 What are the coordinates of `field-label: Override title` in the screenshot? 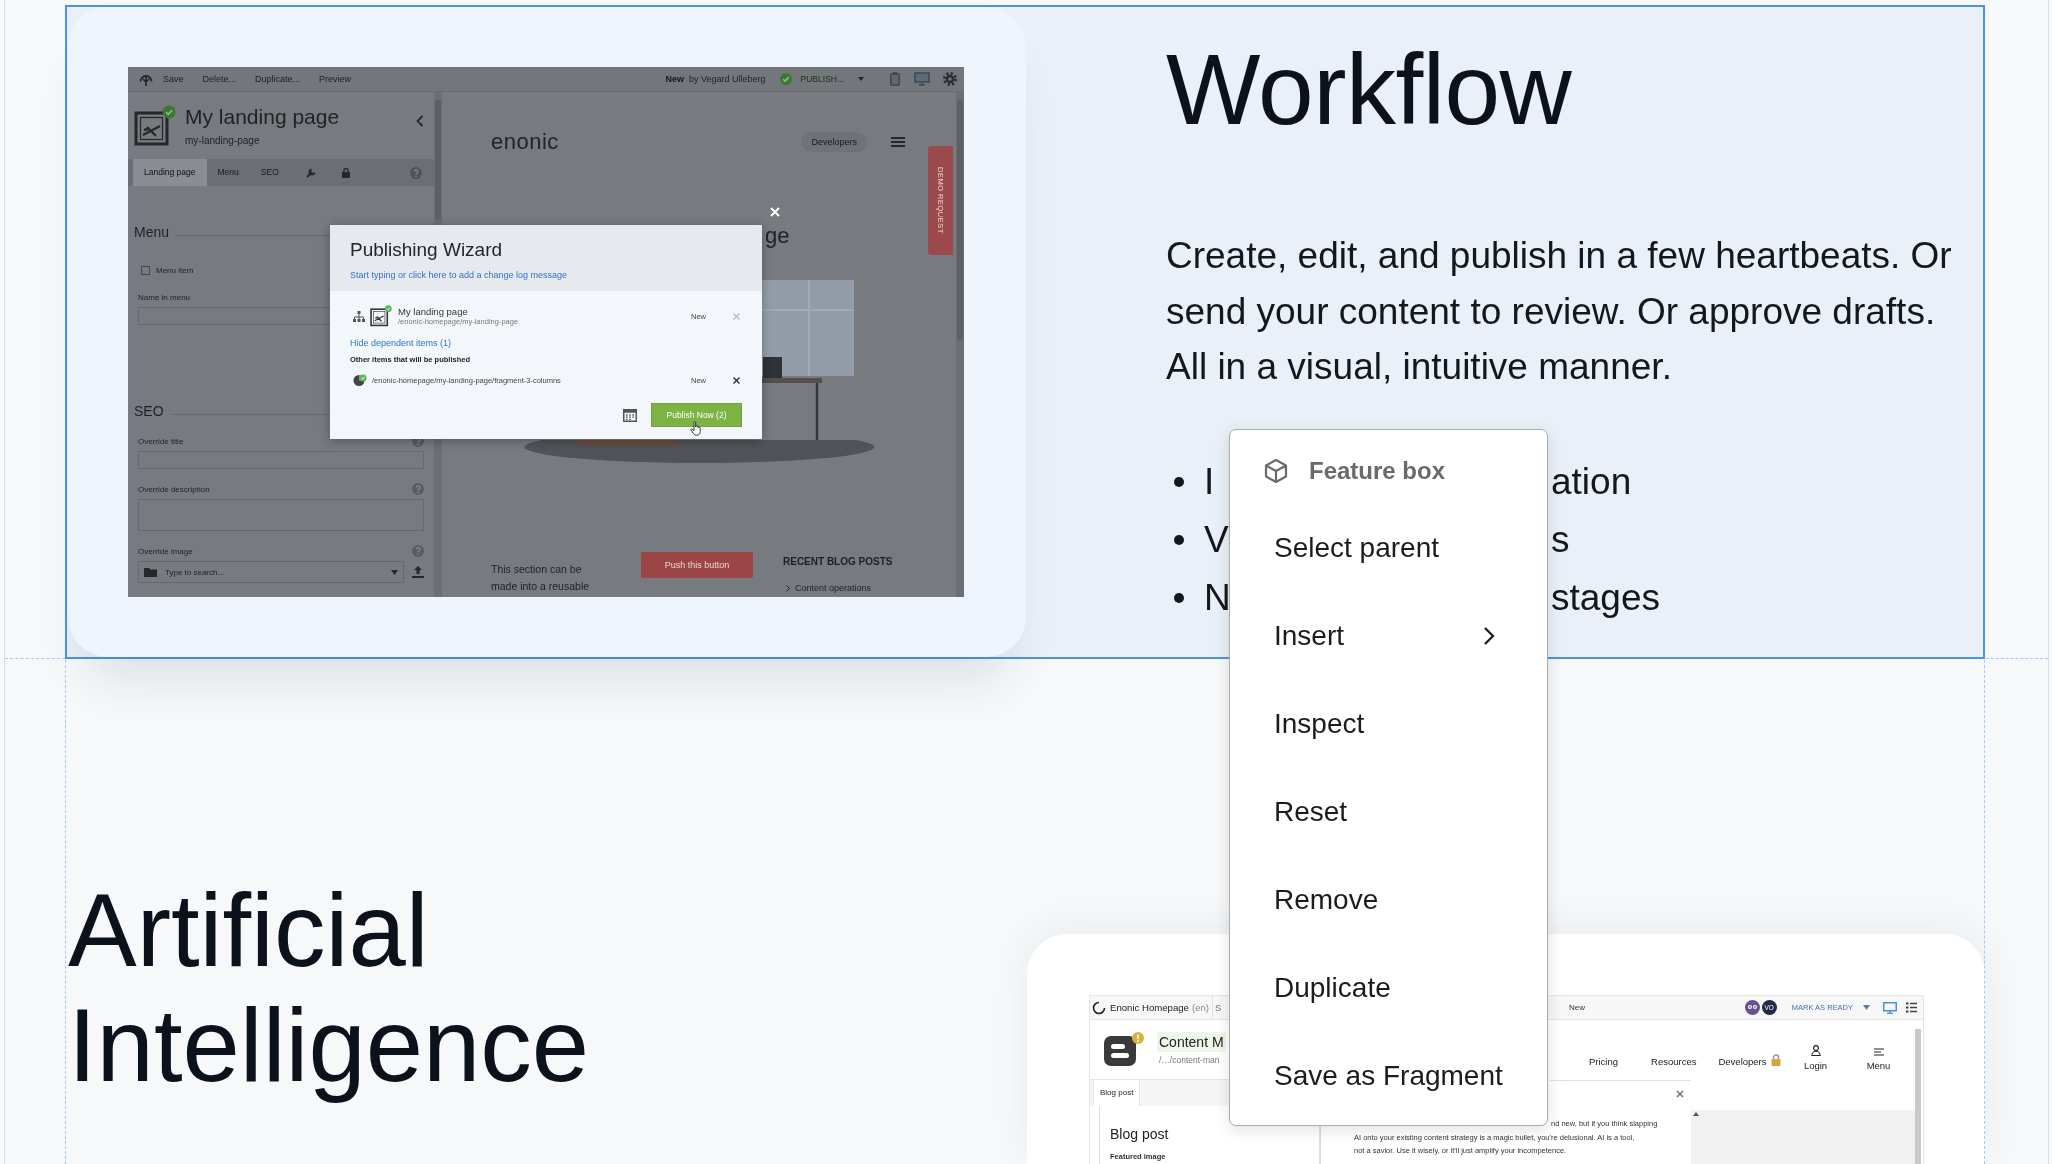 It's located at (161, 441).